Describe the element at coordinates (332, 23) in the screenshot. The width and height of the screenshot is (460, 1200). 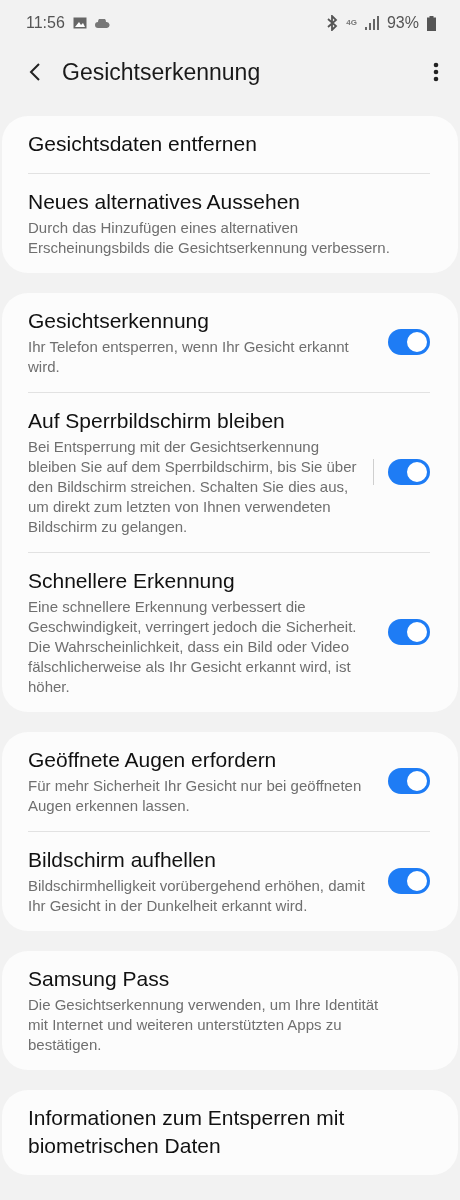
I see `bluetooth-icon` at that location.